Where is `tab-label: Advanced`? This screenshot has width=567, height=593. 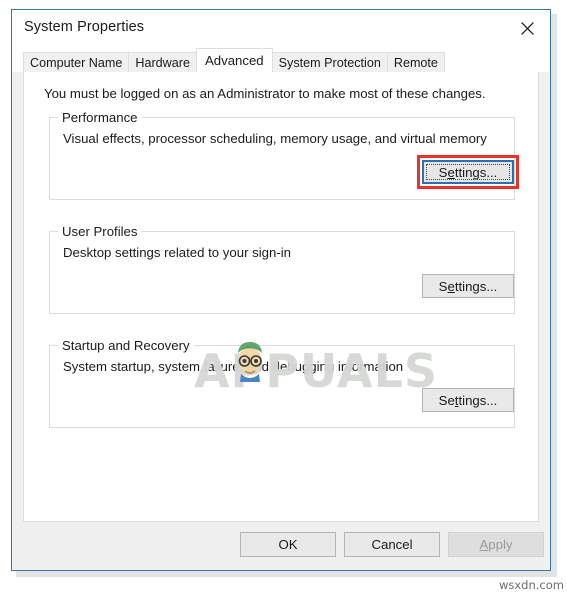
tab-label: Advanced is located at coordinates (234, 60).